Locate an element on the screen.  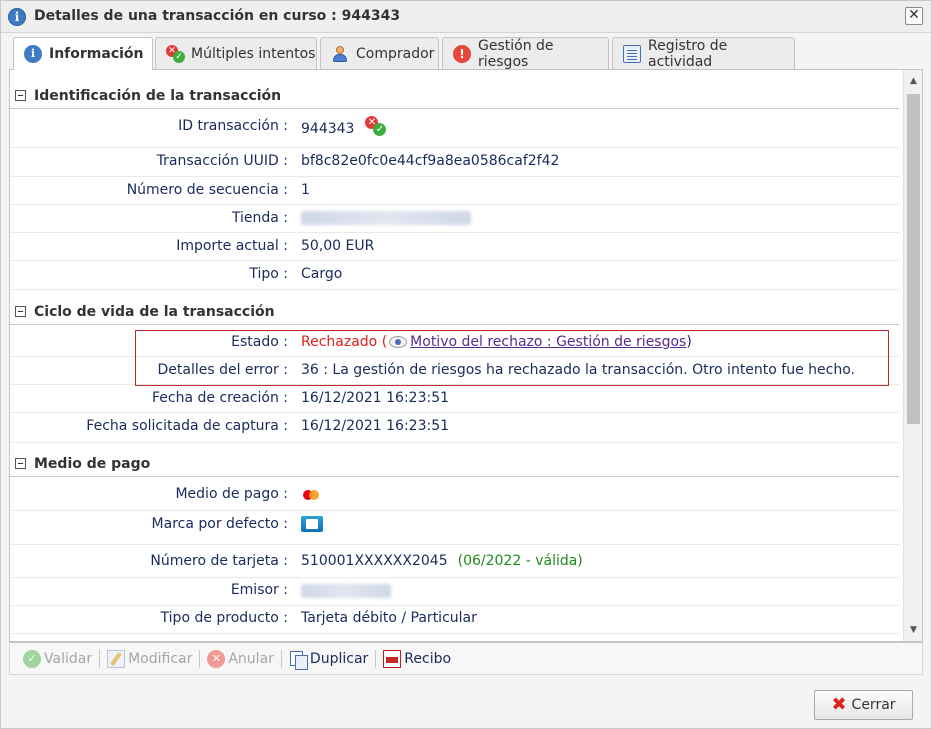
row-importe-actual: Importe actual : 50,00 EUR is located at coordinates (454, 247).